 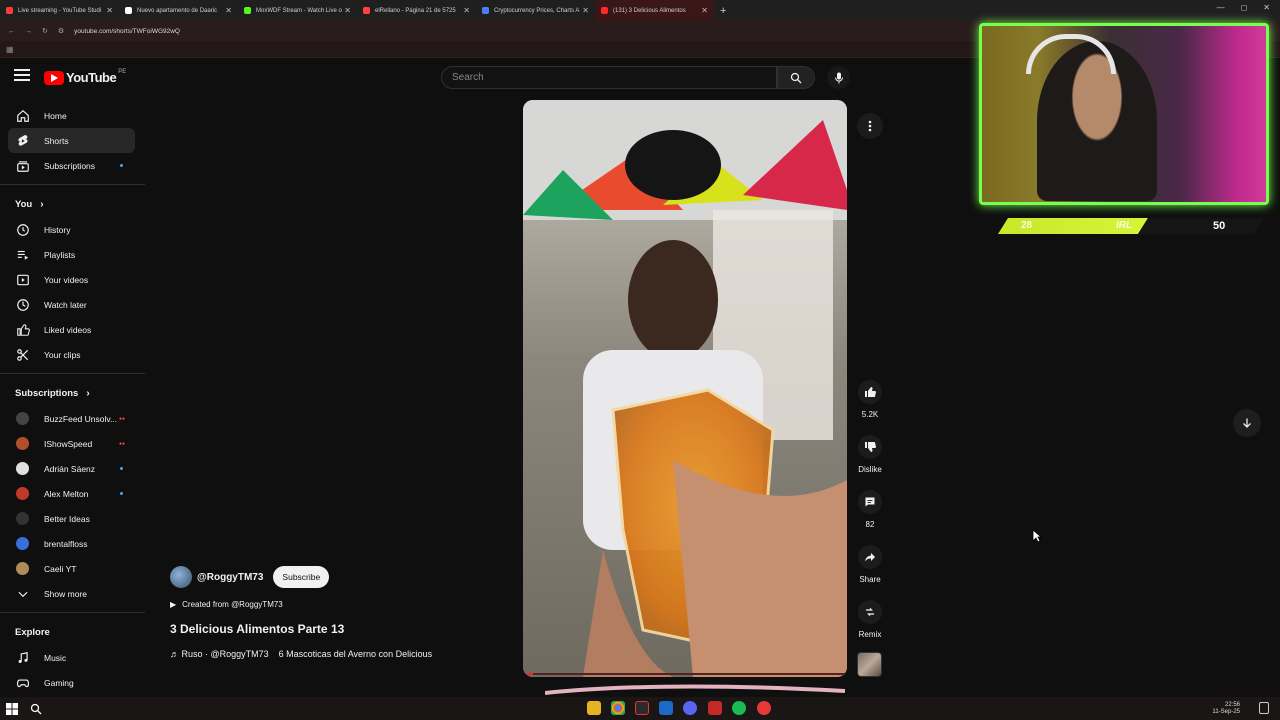 I want to click on browser-tab: elRellano - Página 21 de 5725 ✕, so click(x=416, y=10).